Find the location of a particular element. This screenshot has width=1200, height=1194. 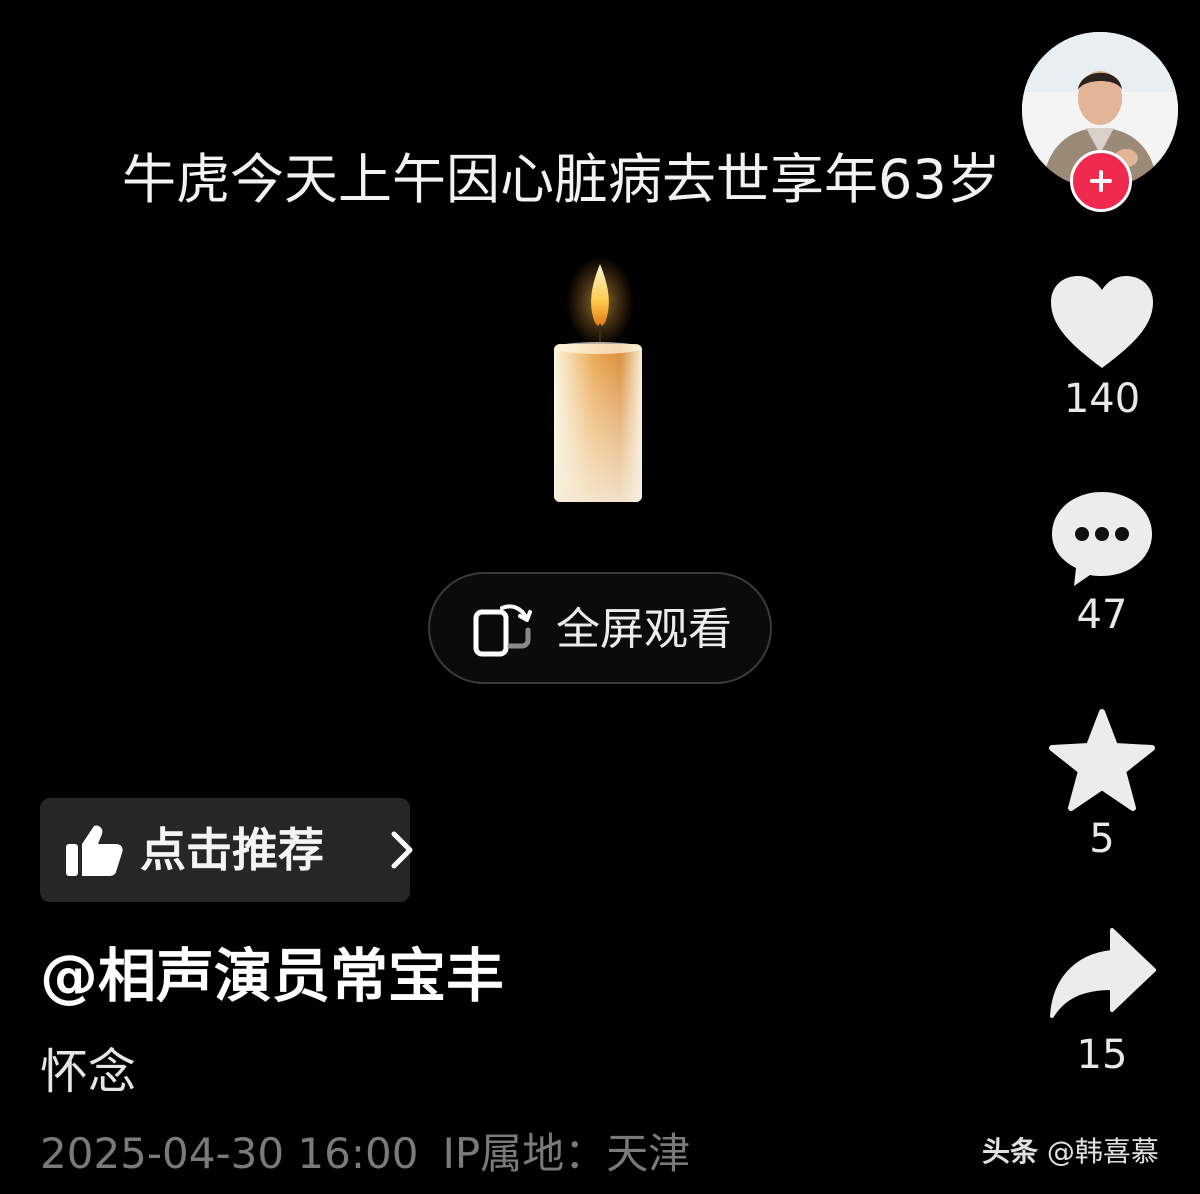

share-action: 15 is located at coordinates (1102, 1002).